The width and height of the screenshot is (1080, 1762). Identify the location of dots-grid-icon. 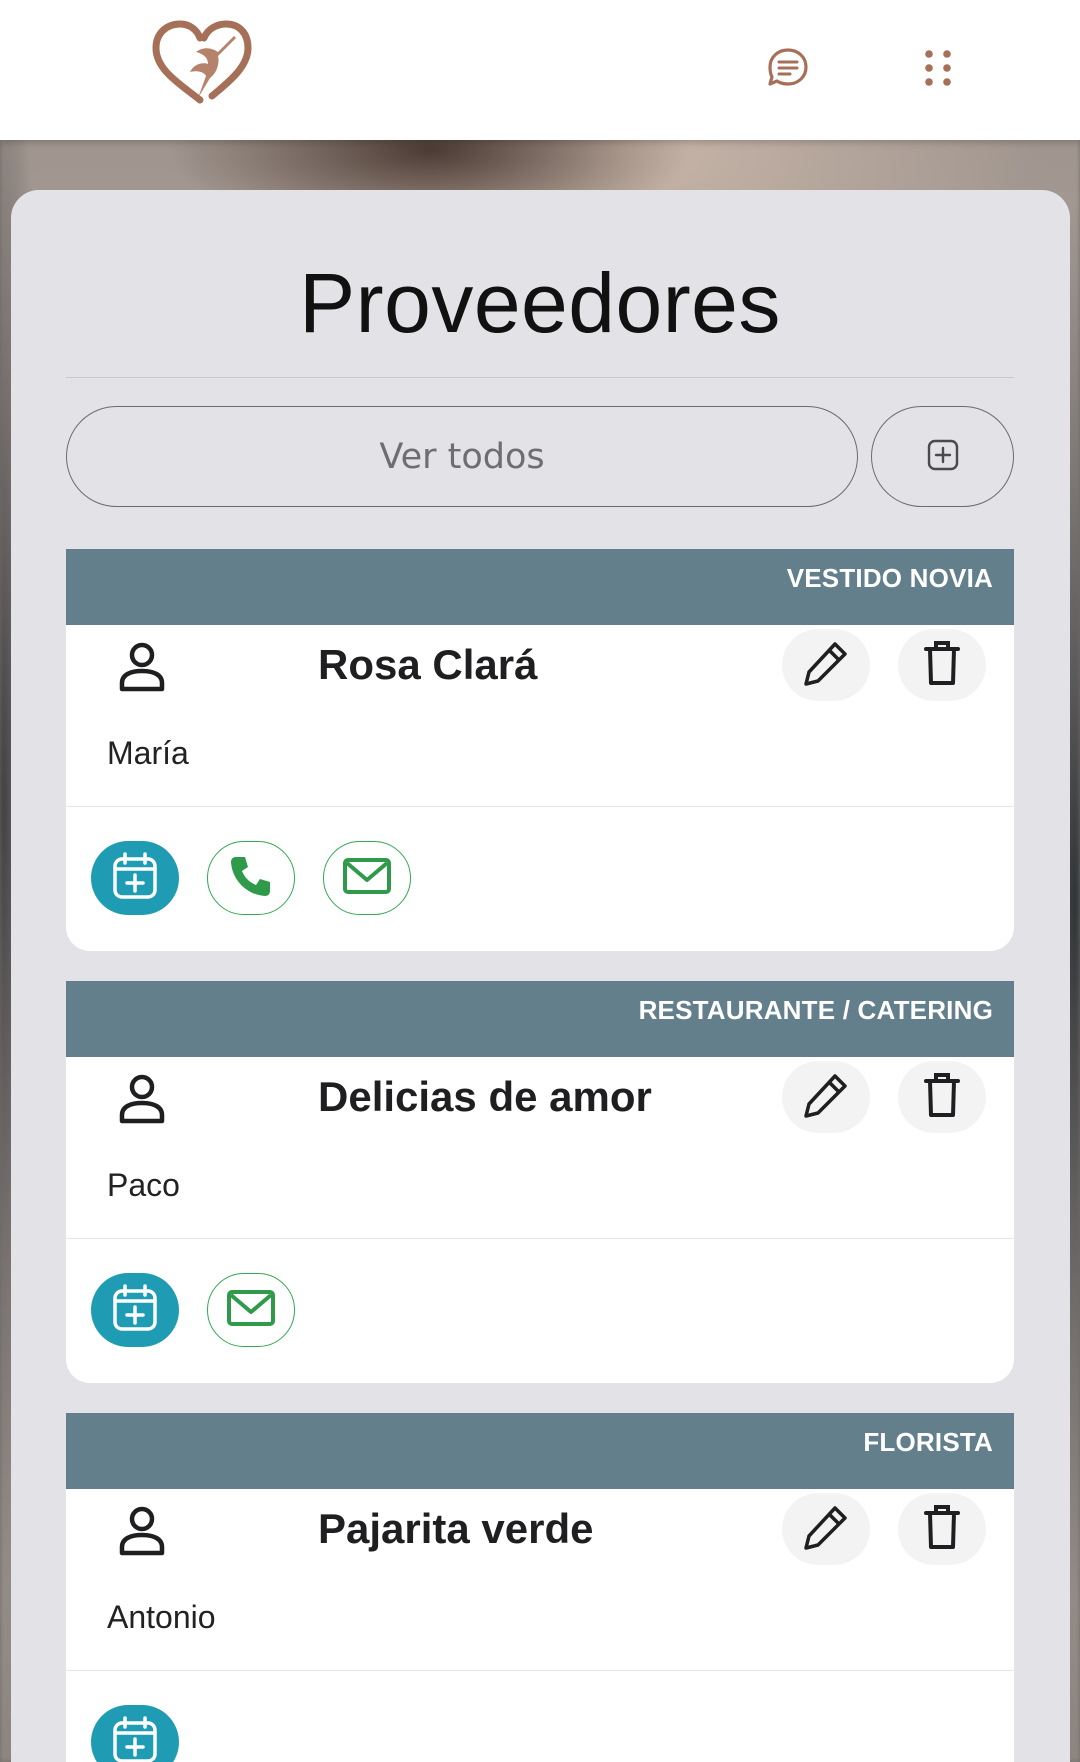
(938, 70).